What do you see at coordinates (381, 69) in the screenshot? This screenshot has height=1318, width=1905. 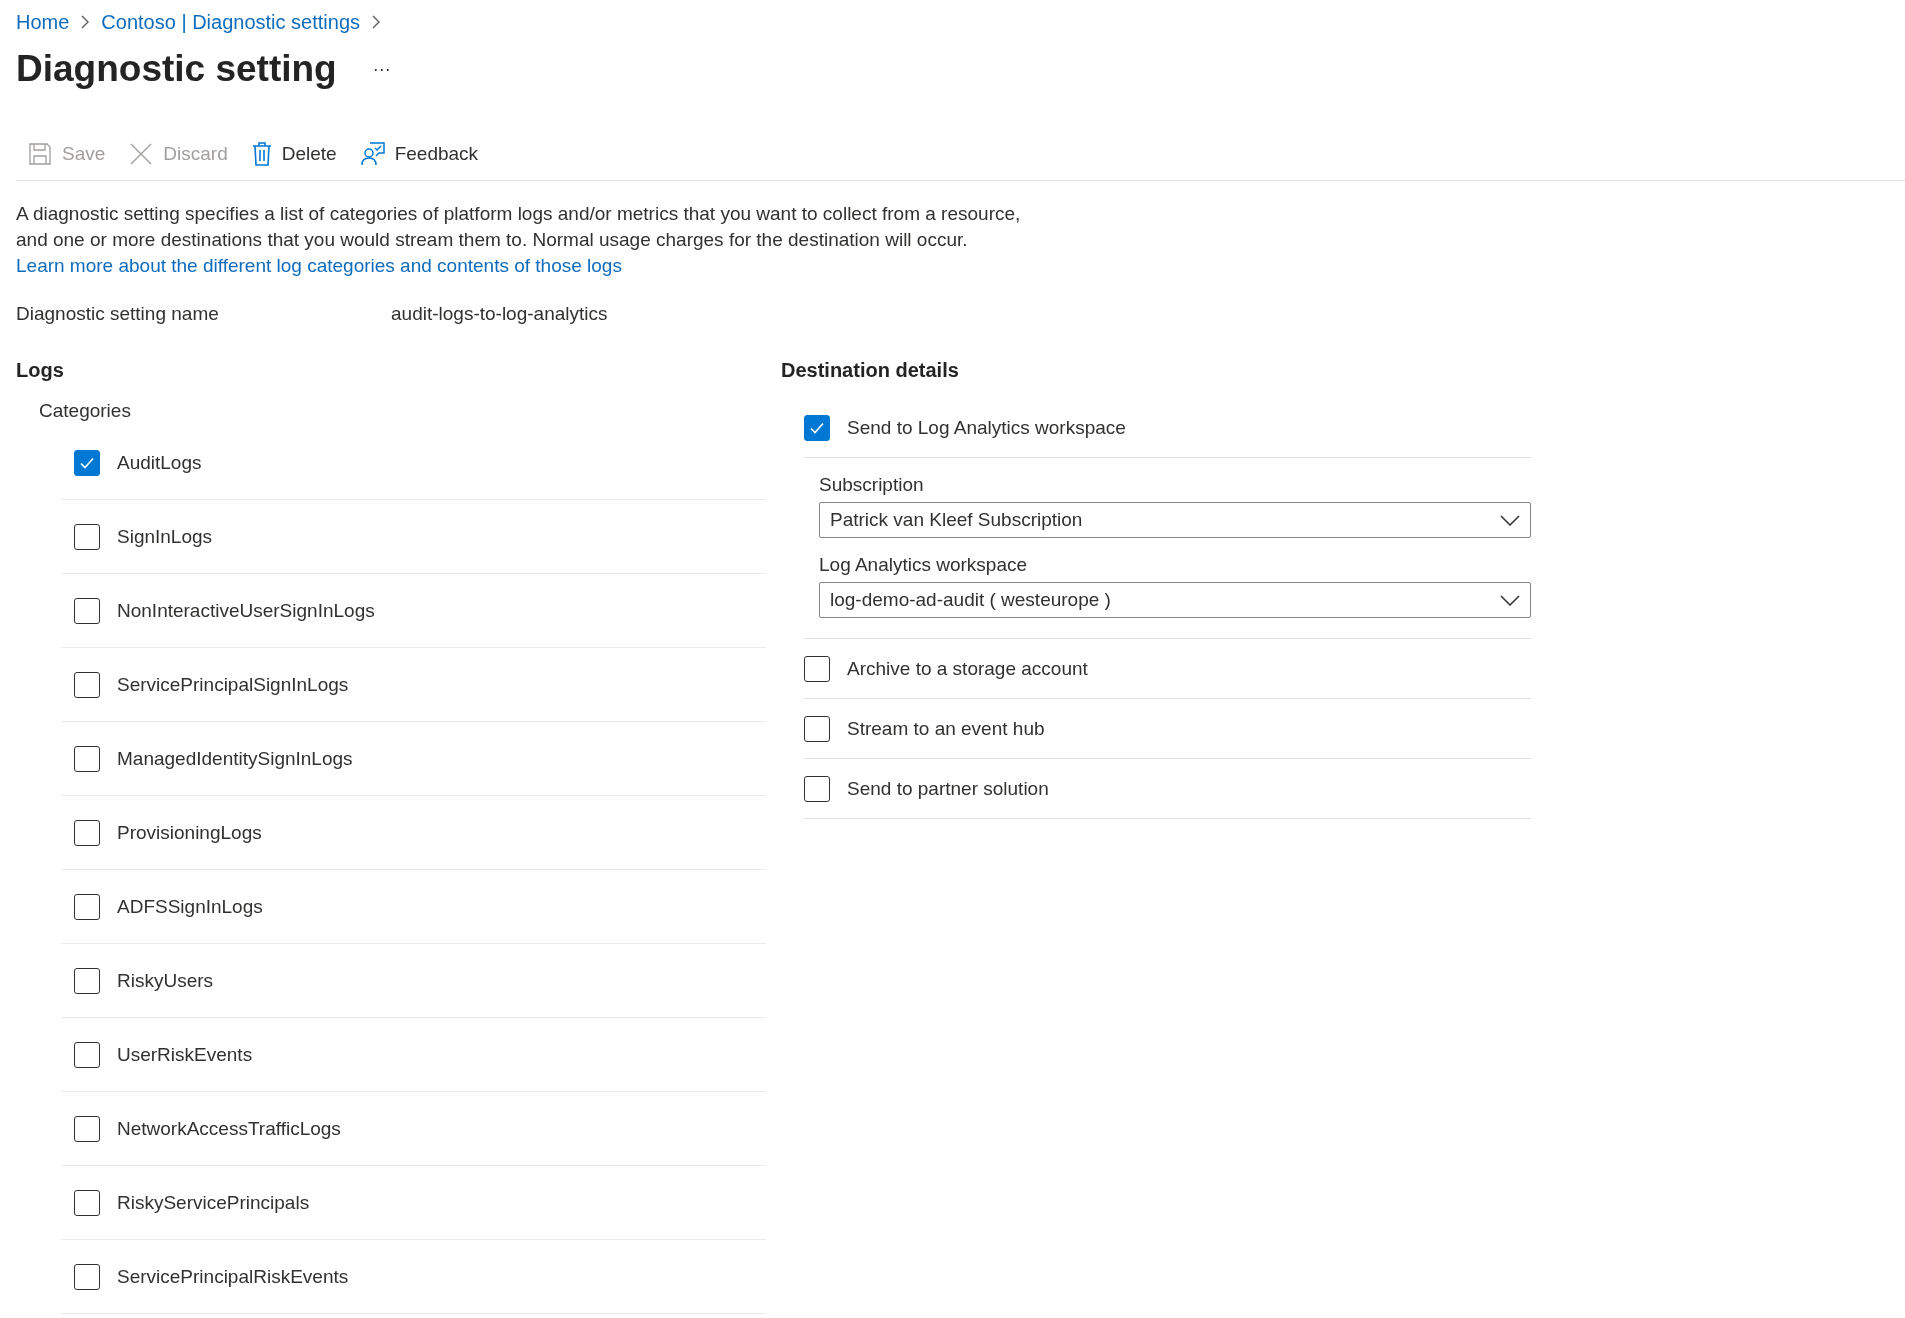 I see `more-button: ···` at bounding box center [381, 69].